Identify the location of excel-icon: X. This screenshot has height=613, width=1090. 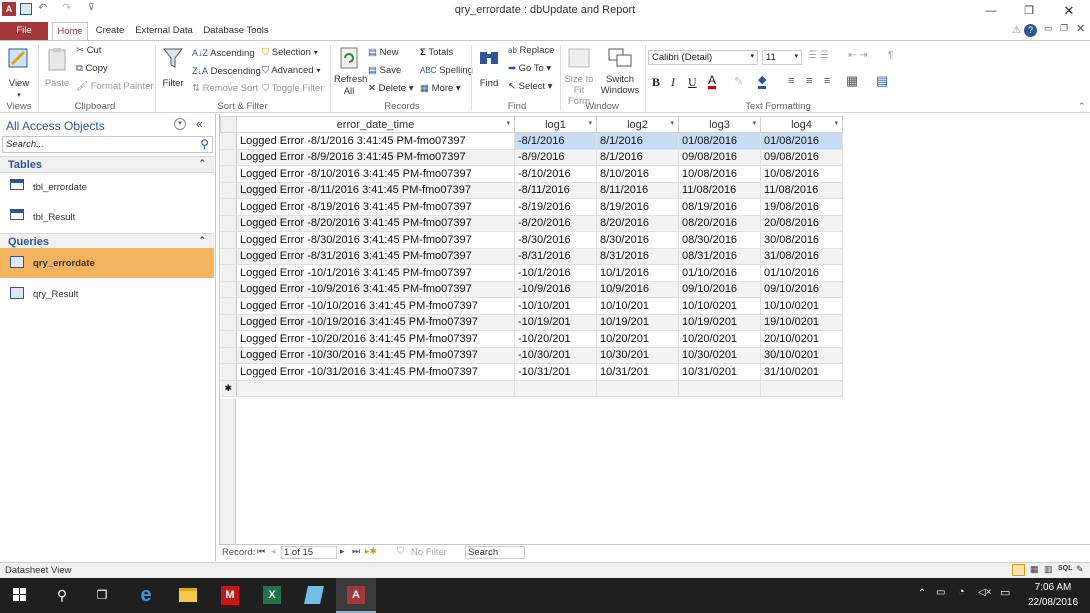
(272, 595).